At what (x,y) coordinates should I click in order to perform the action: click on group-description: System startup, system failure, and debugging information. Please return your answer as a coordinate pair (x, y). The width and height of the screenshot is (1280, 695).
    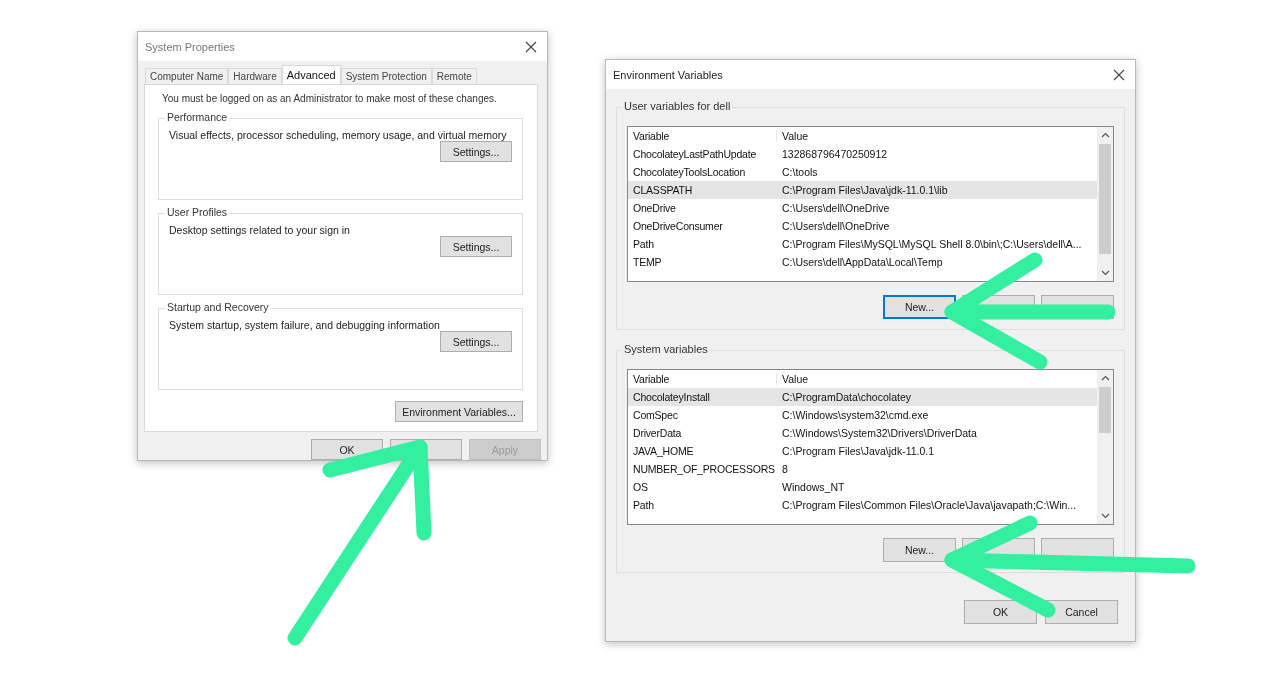
    Looking at the image, I should click on (305, 325).